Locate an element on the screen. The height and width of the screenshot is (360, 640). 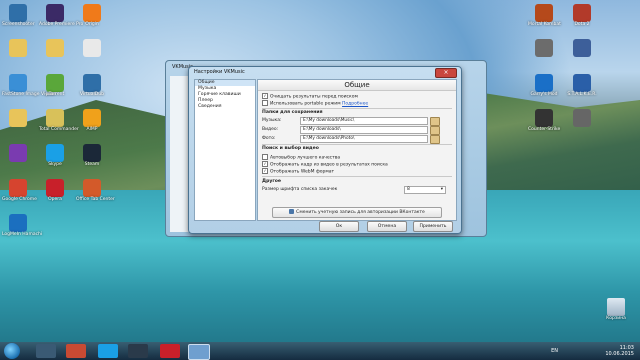
shortcut-7-icon is located at coordinates (582, 118).